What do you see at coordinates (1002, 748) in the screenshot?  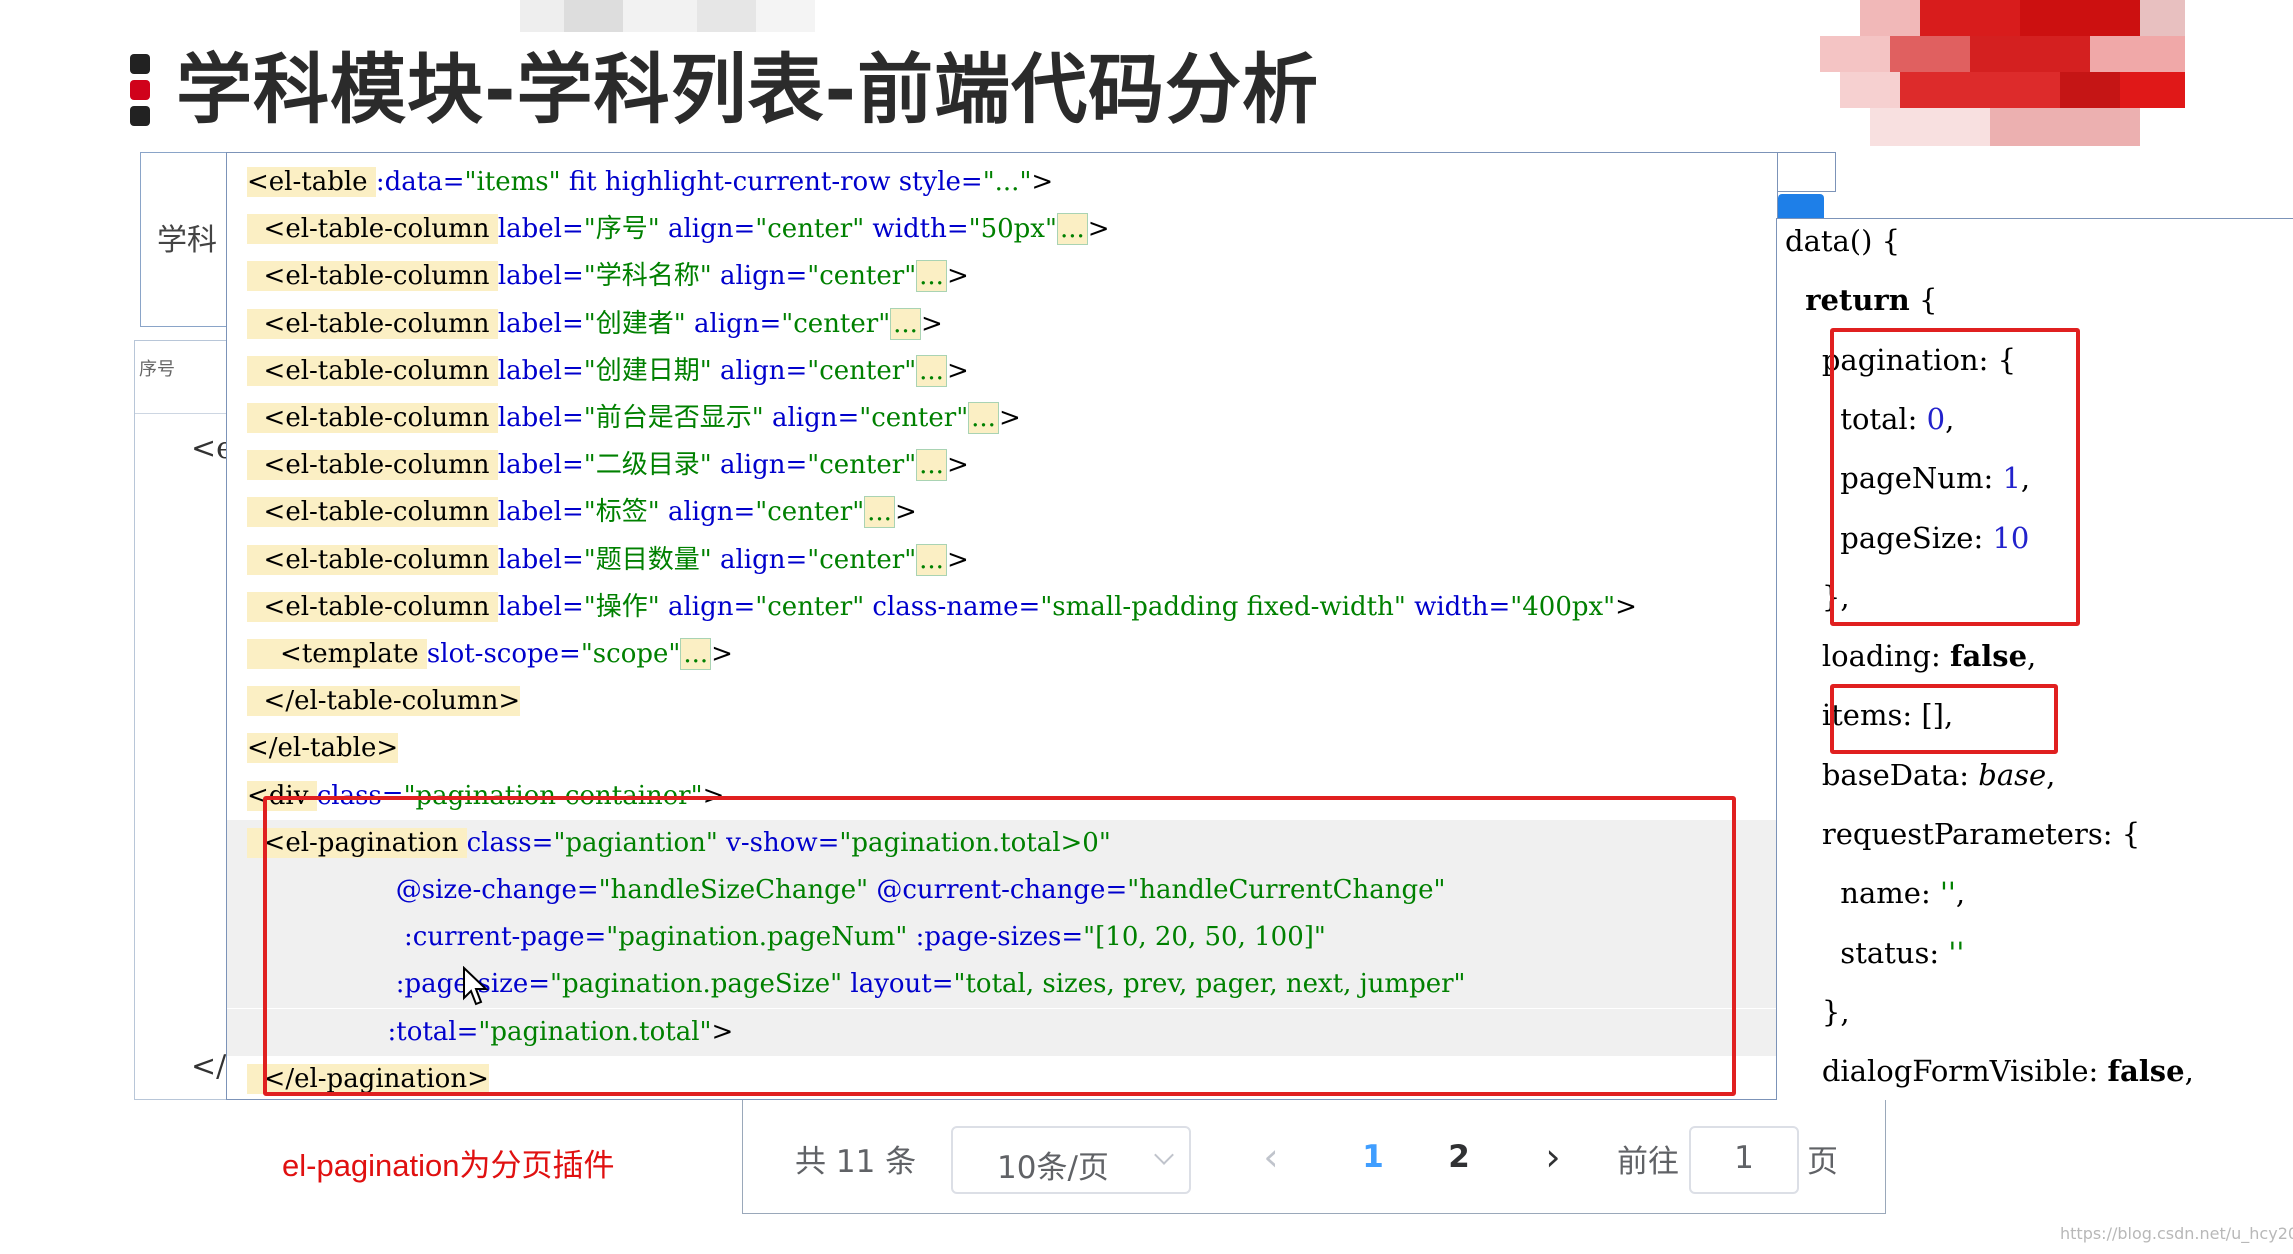 I see `code-line: </el-table>` at bounding box center [1002, 748].